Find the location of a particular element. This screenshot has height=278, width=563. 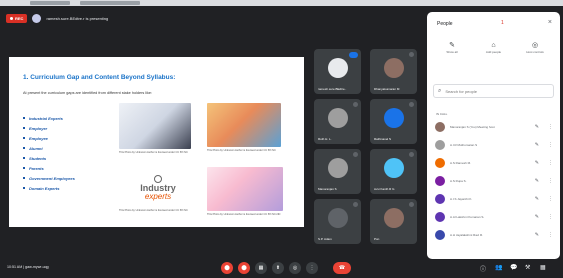

list-item: Government Employees is located at coordinates (49, 178).